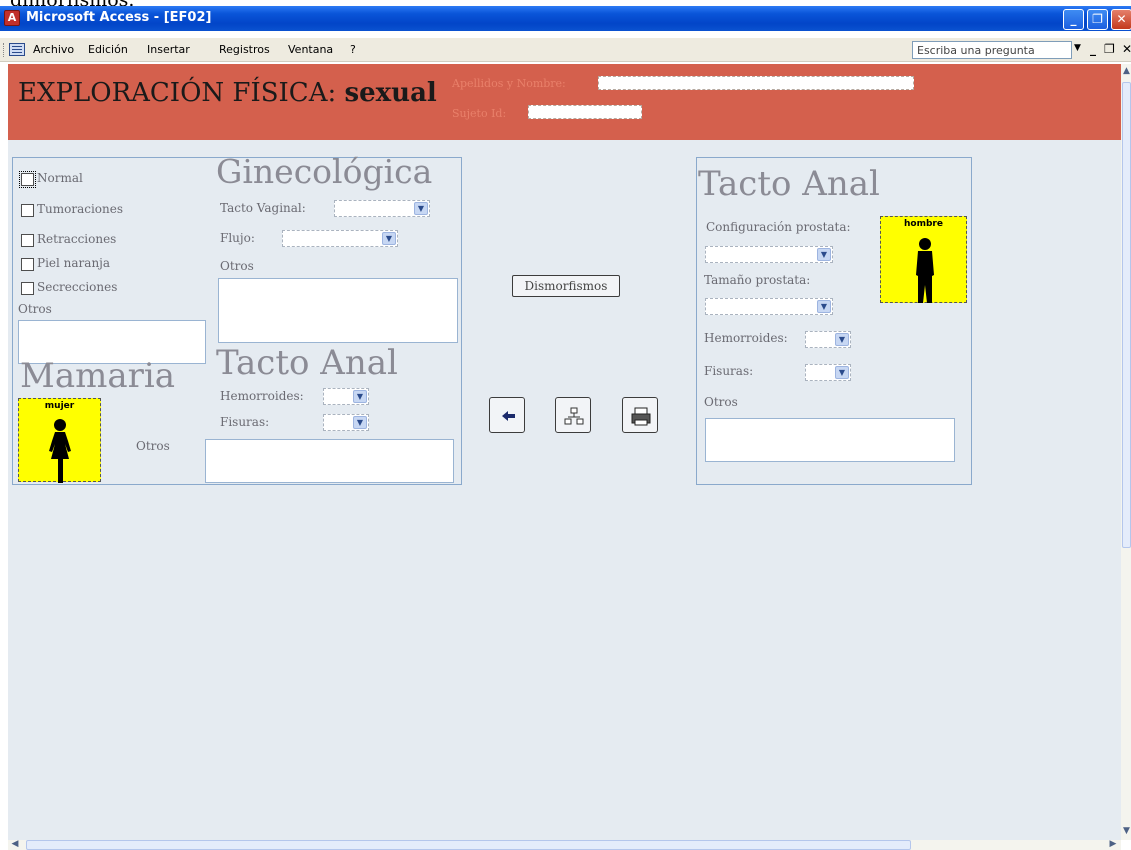 The width and height of the screenshot is (1131, 850). I want to click on mamaria-otros2-label: Otros, so click(153, 446).